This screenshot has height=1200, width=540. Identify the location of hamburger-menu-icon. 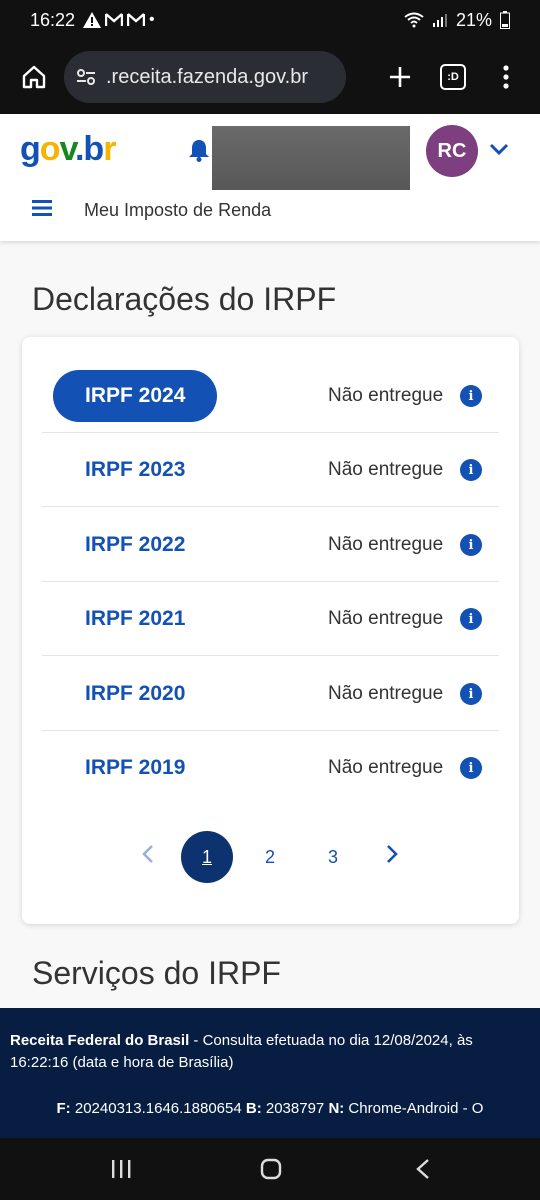
(42, 208).